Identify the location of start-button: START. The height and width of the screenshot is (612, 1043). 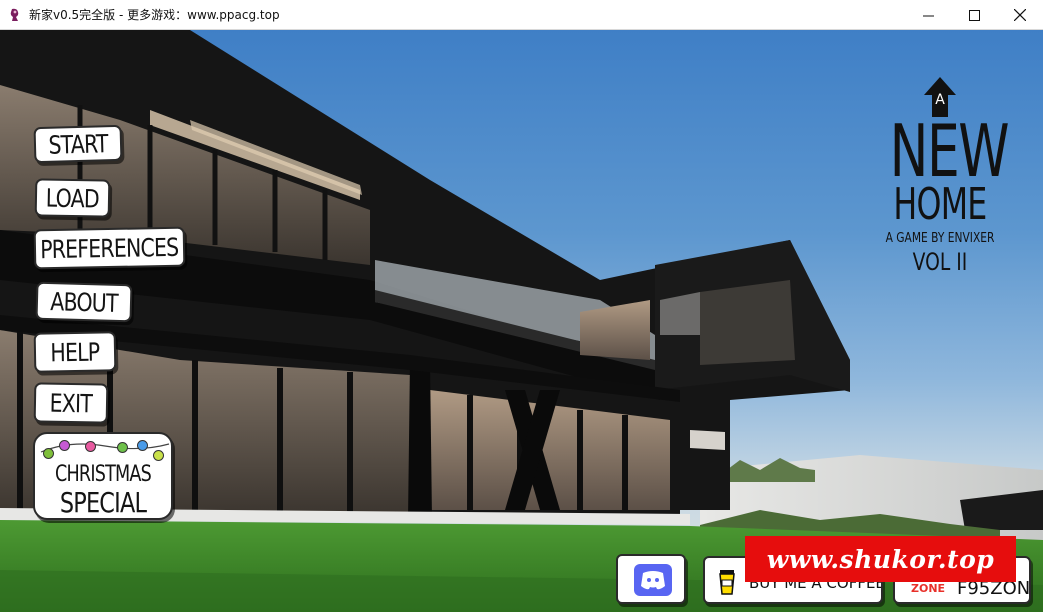
(78, 144).